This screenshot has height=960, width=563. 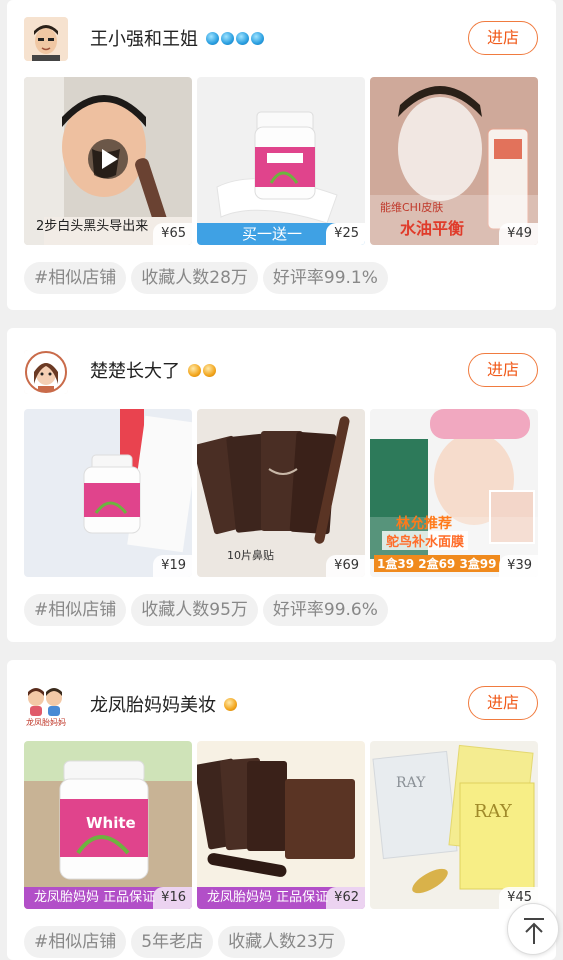 What do you see at coordinates (281, 364) in the screenshot?
I see `shop-header: 楚楚长大了 进店` at bounding box center [281, 364].